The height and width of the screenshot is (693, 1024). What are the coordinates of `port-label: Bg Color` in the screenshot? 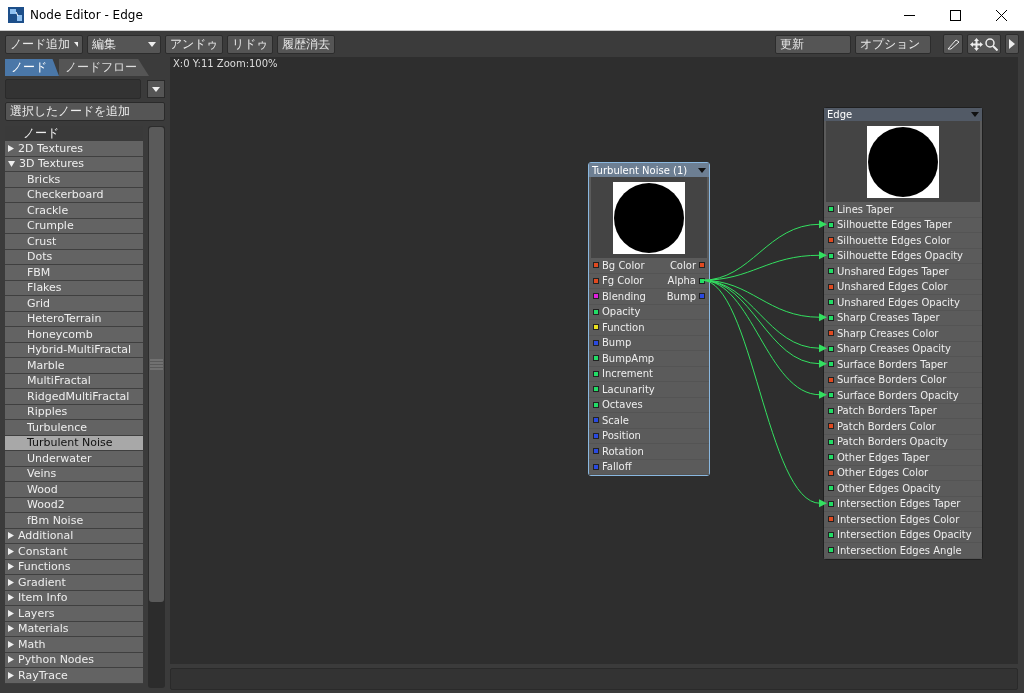 It's located at (623, 265).